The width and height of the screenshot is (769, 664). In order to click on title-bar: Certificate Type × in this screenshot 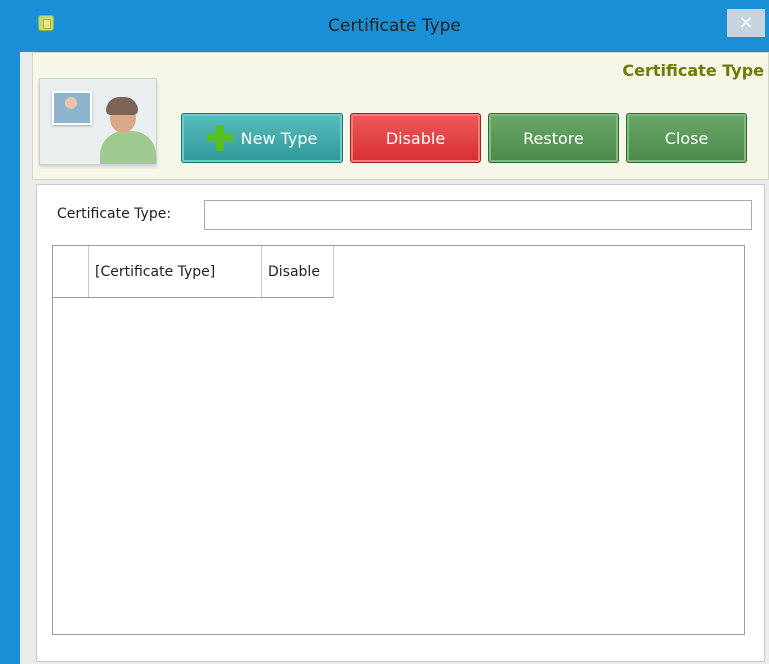, I will do `click(394, 26)`.